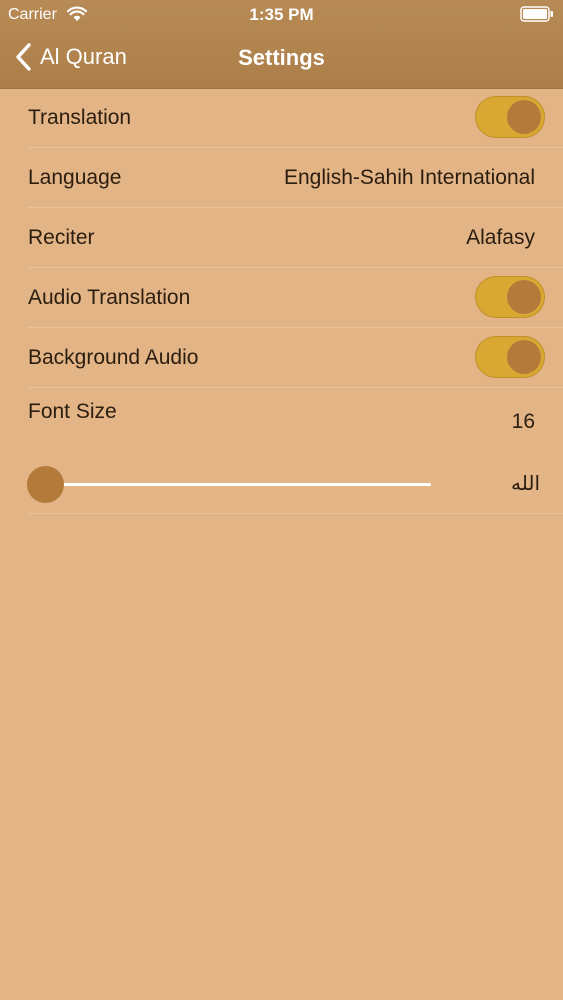  Describe the element at coordinates (238, 484) in the screenshot. I see `slider-track` at that location.